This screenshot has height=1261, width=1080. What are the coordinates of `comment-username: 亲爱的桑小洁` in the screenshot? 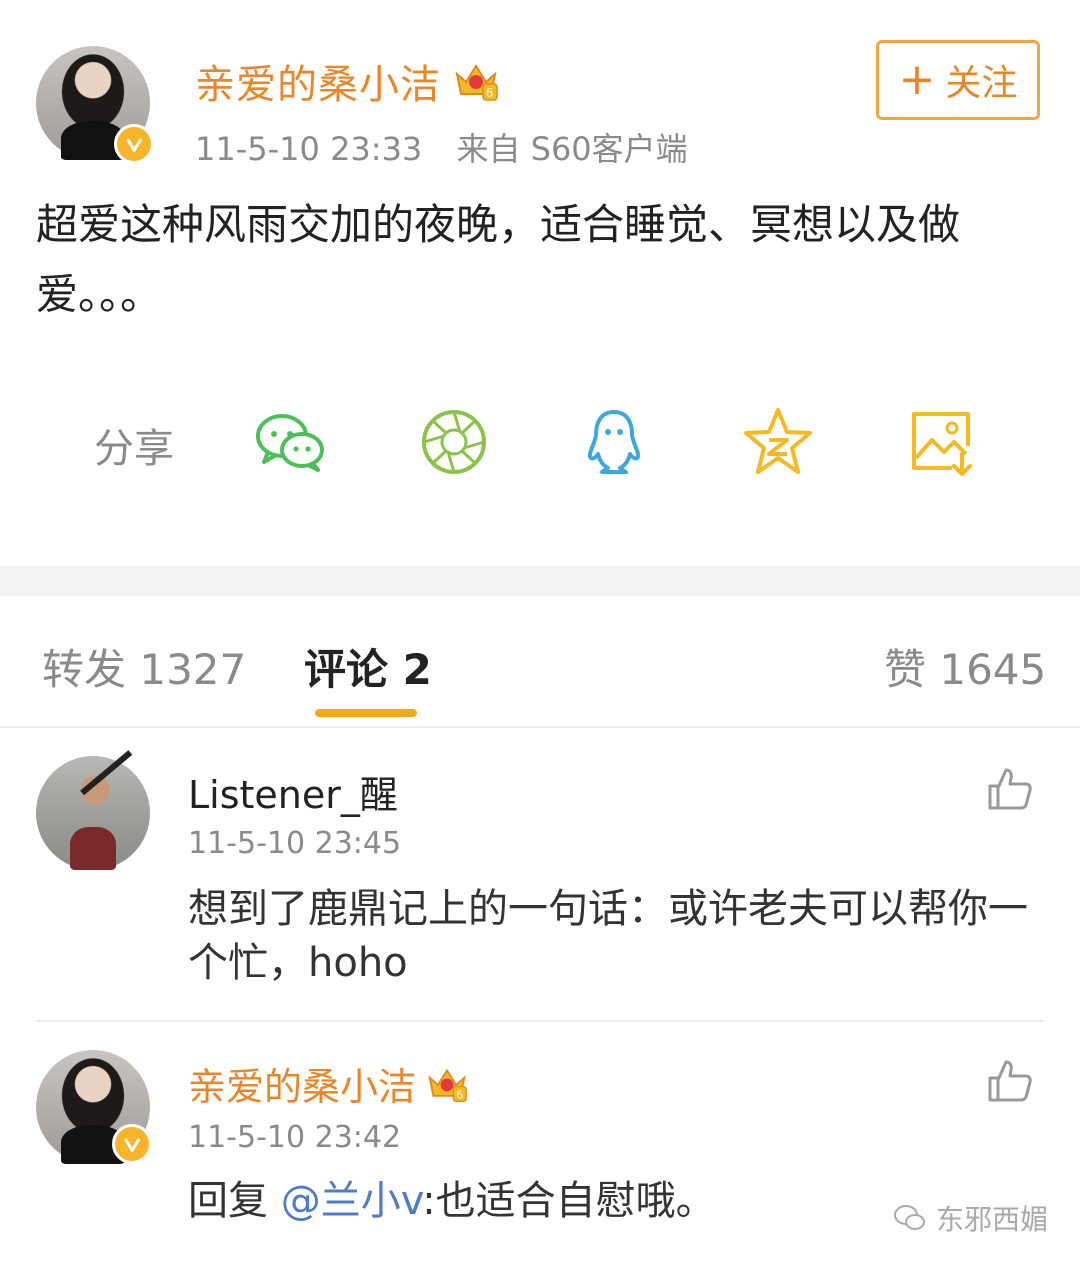 It's located at (302, 1083).